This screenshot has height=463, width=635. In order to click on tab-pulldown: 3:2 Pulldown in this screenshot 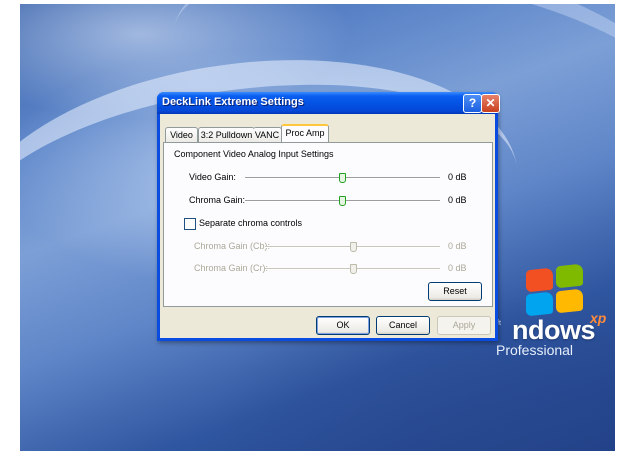, I will do `click(226, 134)`.